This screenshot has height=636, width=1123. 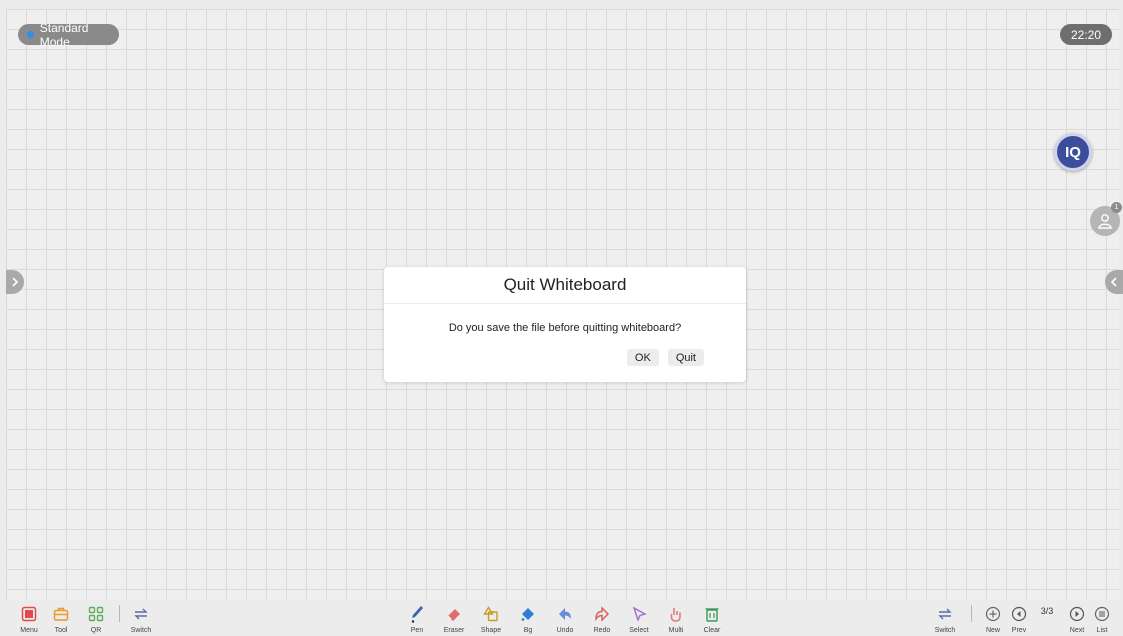 I want to click on toolbar-prev-button: Prev, so click(x=1019, y=619).